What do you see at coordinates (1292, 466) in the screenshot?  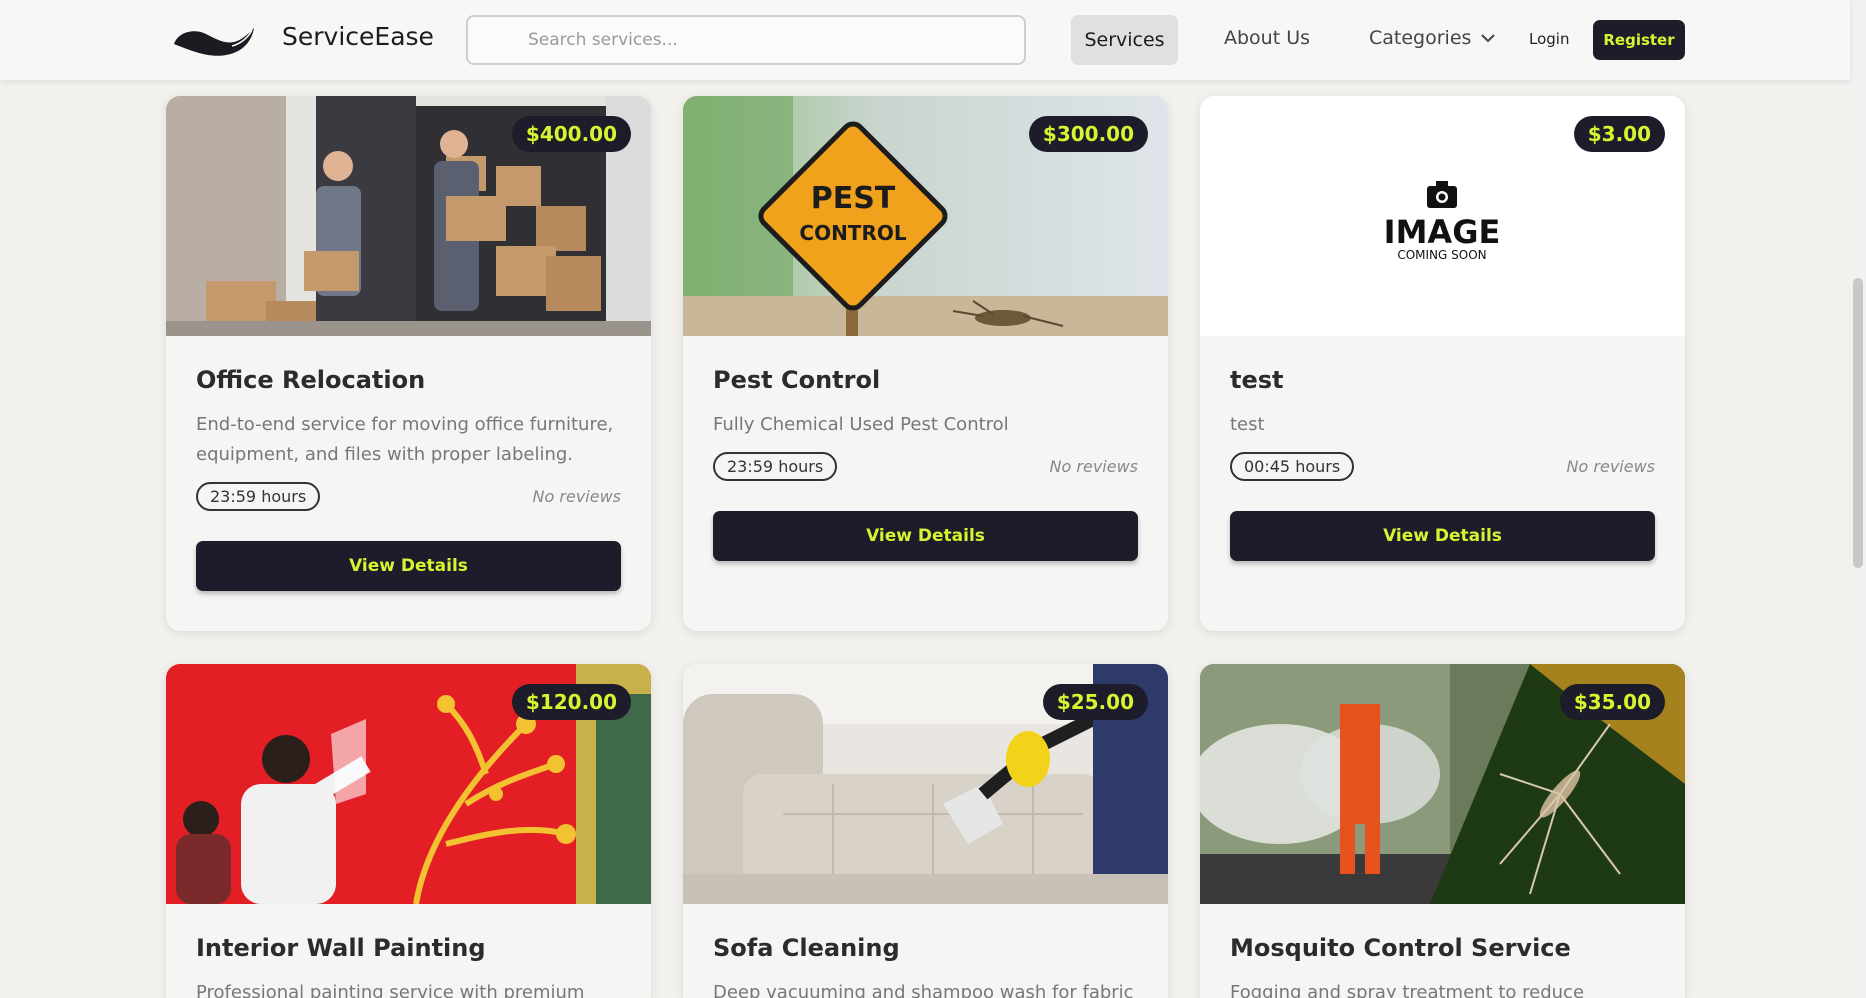 I see `duration-badge: 00:45 hours` at bounding box center [1292, 466].